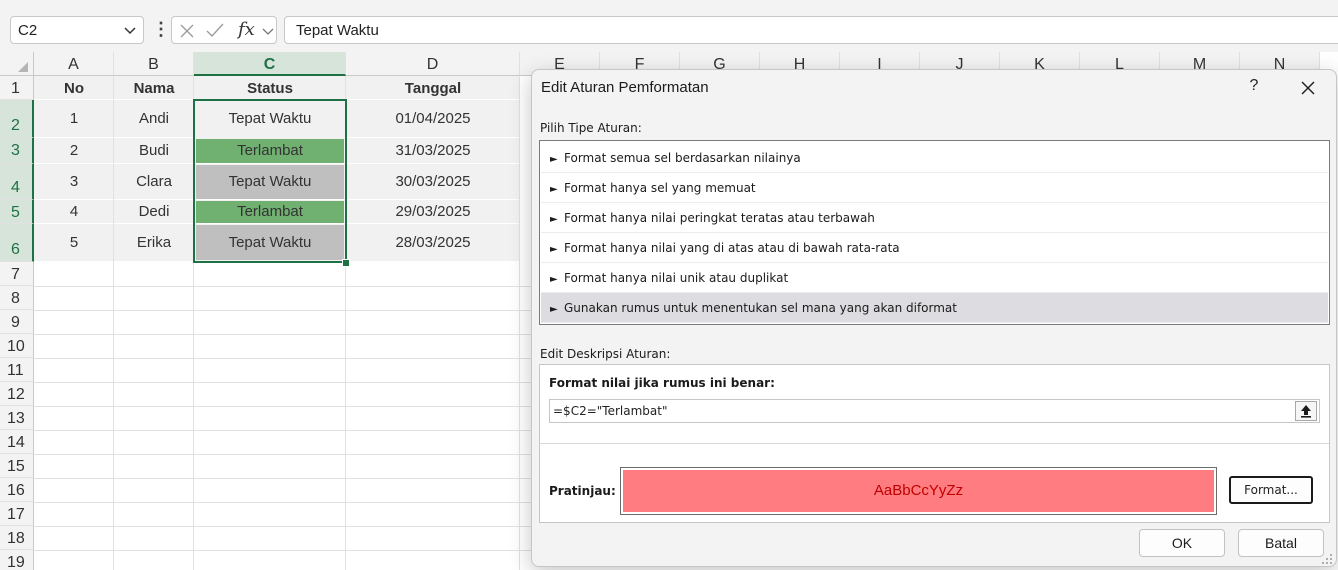 This screenshot has width=1338, height=570. What do you see at coordinates (130, 31) in the screenshot?
I see `chevron-down-icon` at bounding box center [130, 31].